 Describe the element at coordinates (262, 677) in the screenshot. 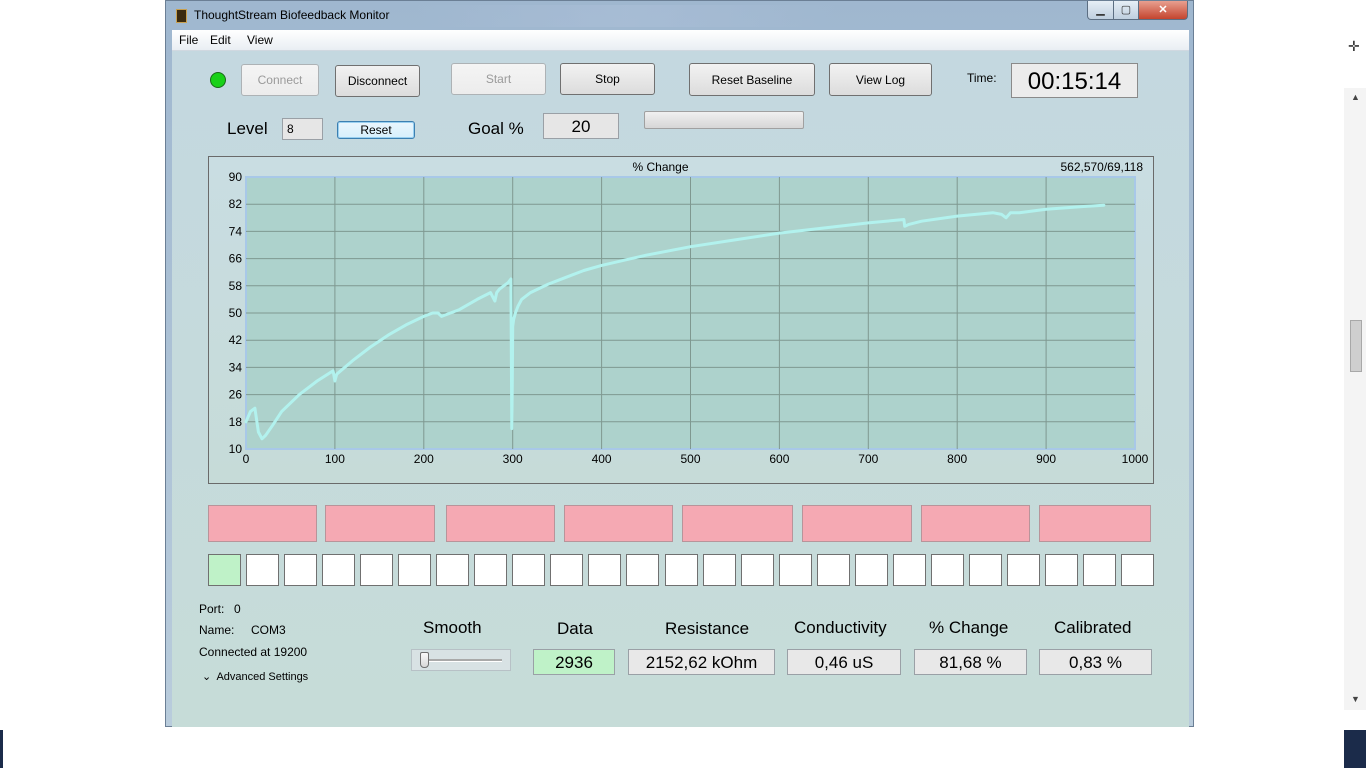

I see `advanced-settings-label: Advanced Settings` at that location.